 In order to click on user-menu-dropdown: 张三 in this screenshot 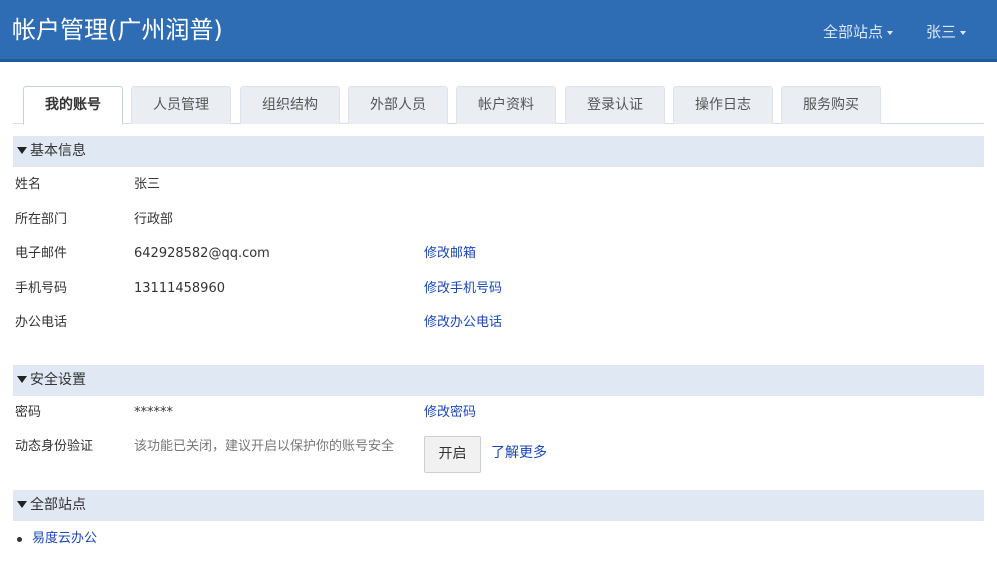, I will do `click(946, 32)`.